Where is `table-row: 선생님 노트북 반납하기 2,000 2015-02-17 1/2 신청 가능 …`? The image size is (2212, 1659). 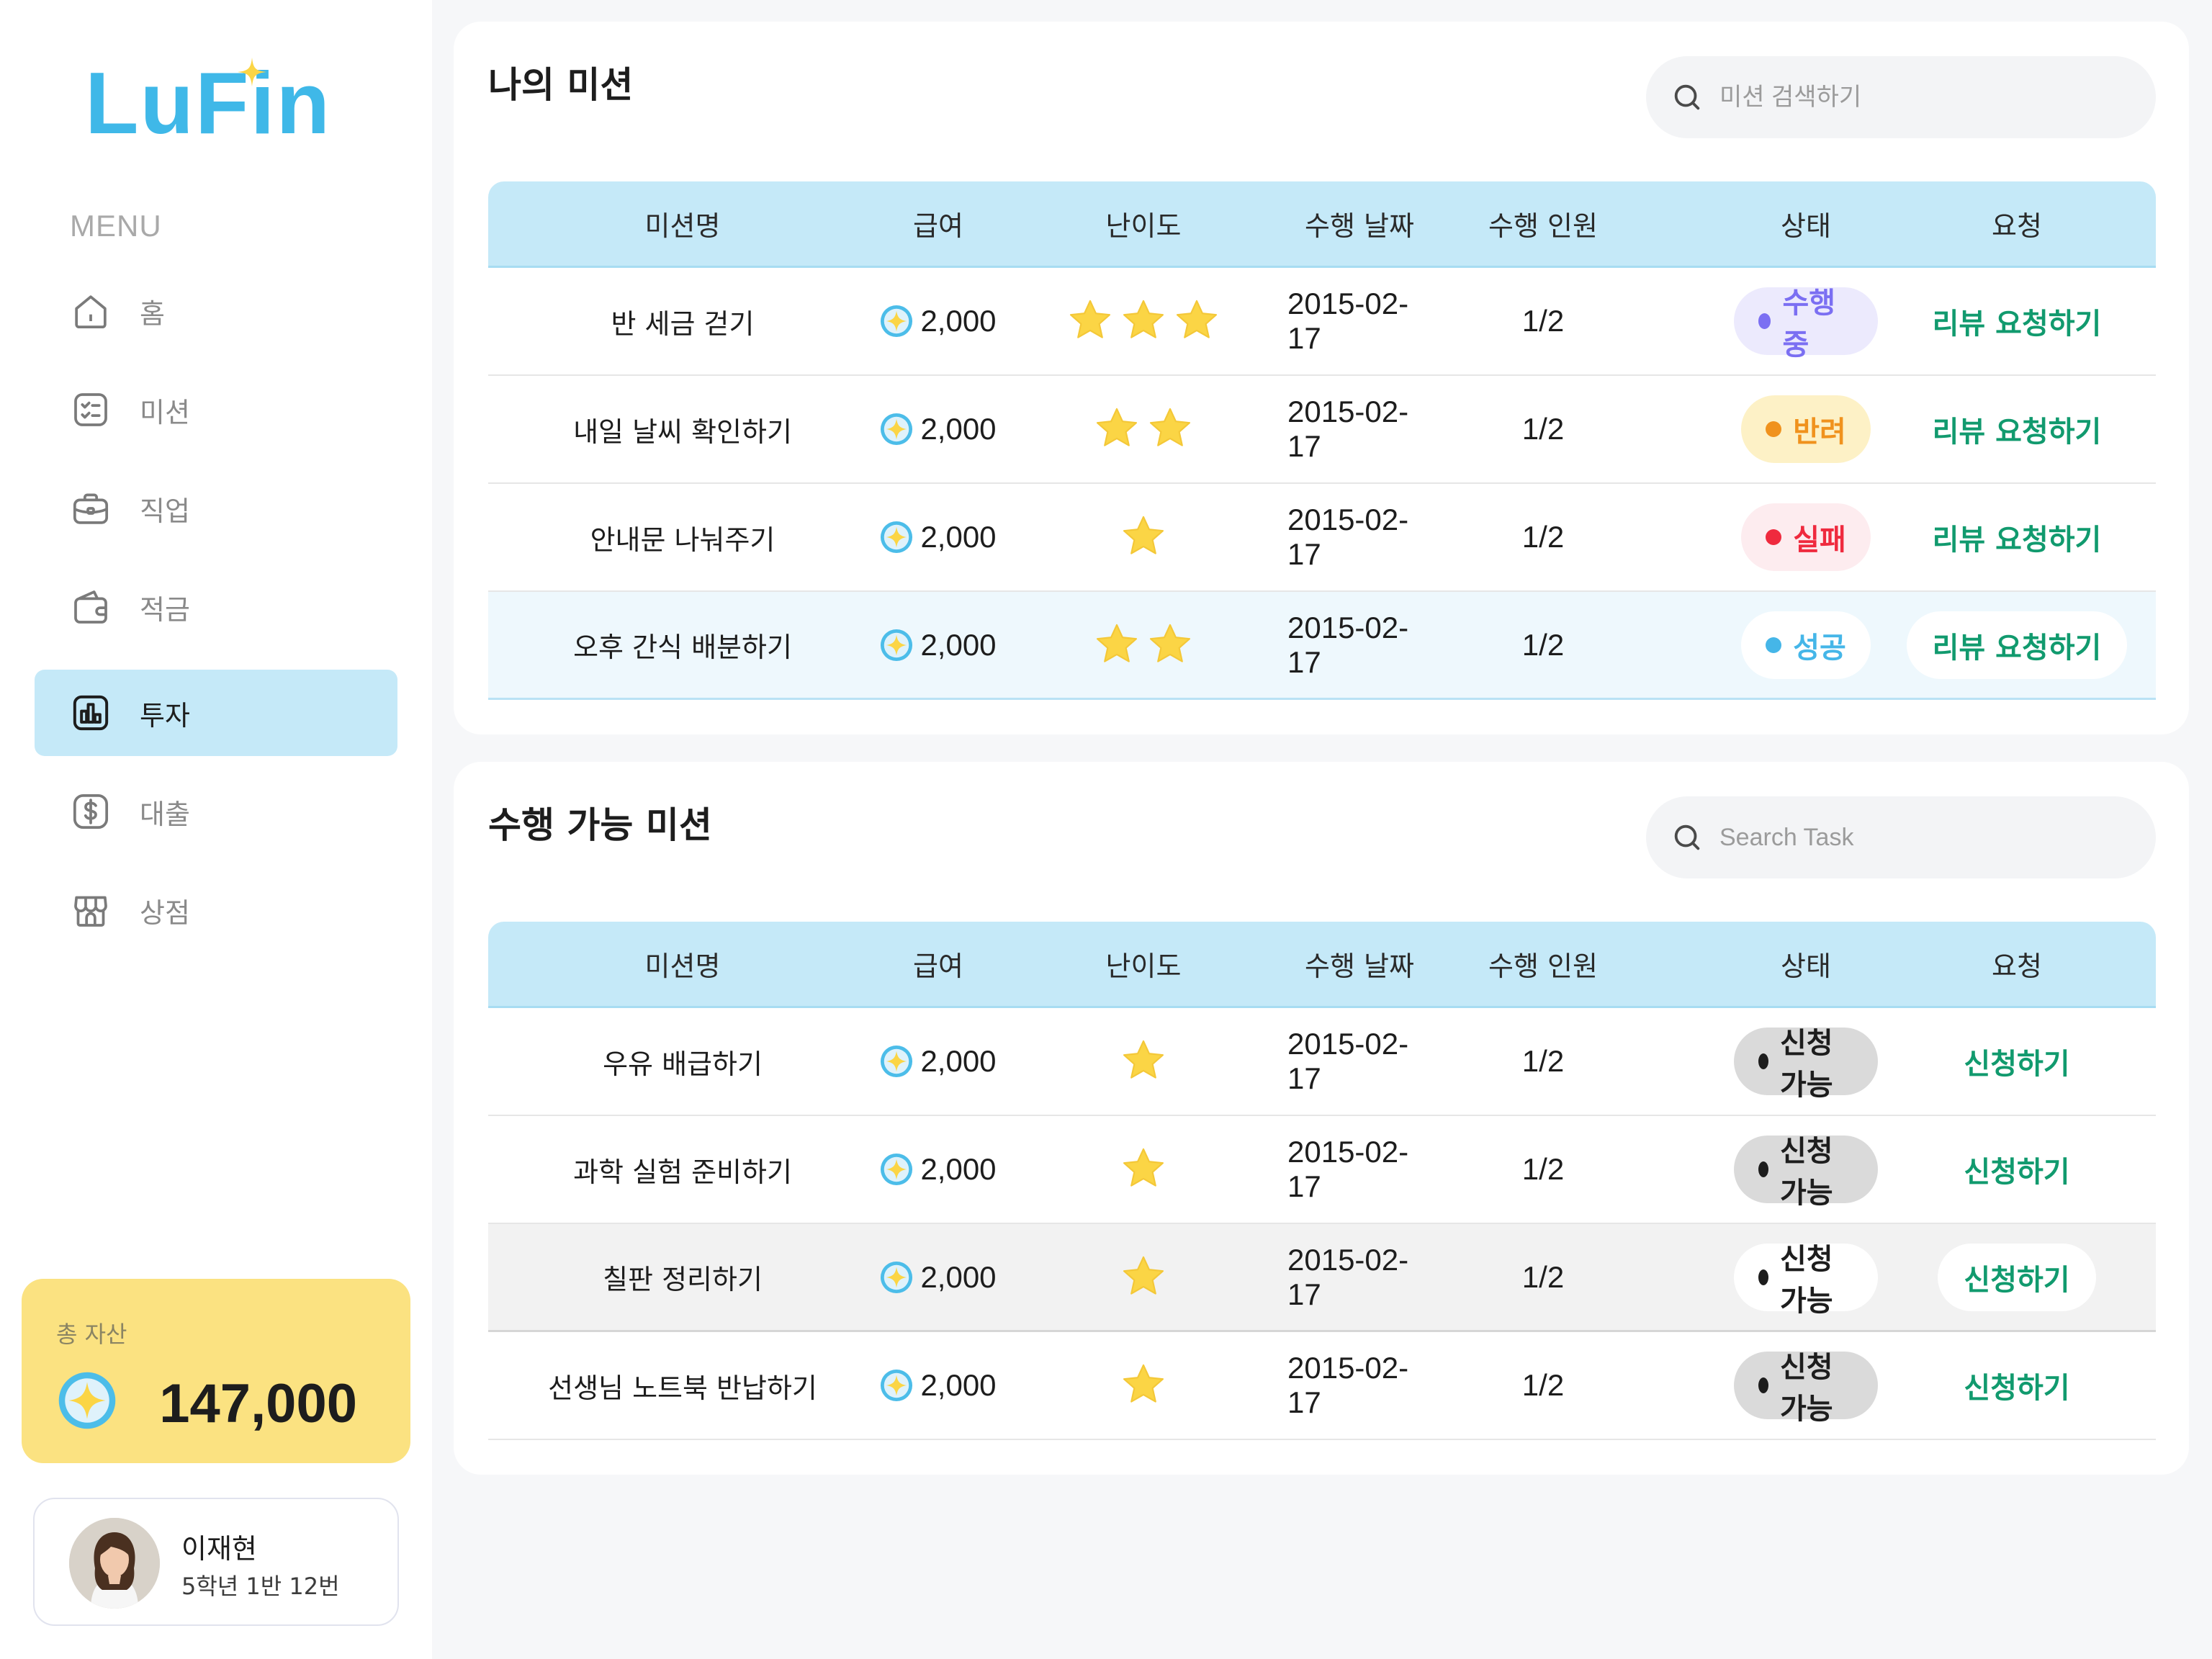
table-row: 선생님 노트북 반납하기 2,000 2015-02-17 1/2 신청 가능 … is located at coordinates (1322, 1386).